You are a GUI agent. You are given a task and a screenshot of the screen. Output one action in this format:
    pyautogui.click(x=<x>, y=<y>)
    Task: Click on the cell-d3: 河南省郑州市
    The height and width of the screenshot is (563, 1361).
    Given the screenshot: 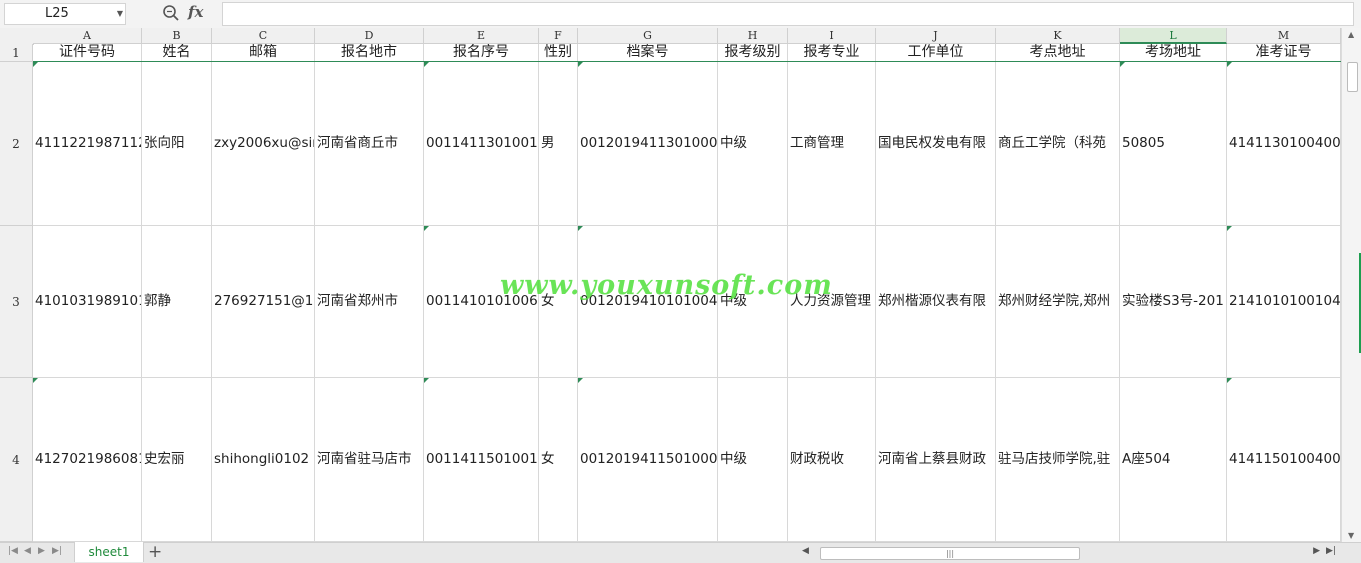 What is the action you would take?
    pyautogui.click(x=369, y=302)
    